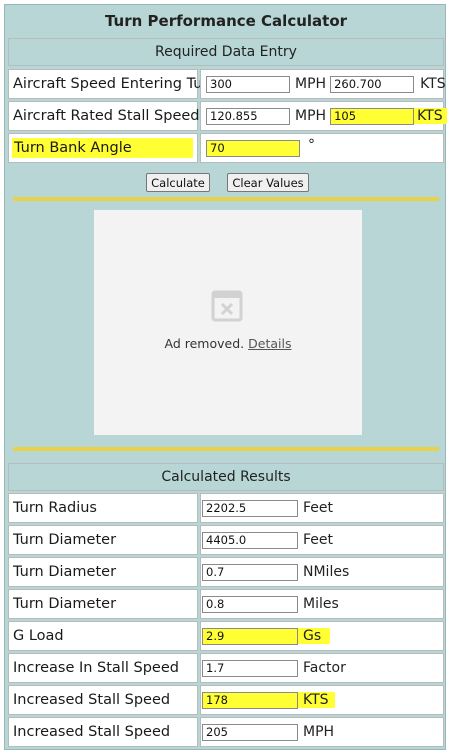 The height and width of the screenshot is (750, 465). I want to click on result-value-group: MPH, so click(268, 732).